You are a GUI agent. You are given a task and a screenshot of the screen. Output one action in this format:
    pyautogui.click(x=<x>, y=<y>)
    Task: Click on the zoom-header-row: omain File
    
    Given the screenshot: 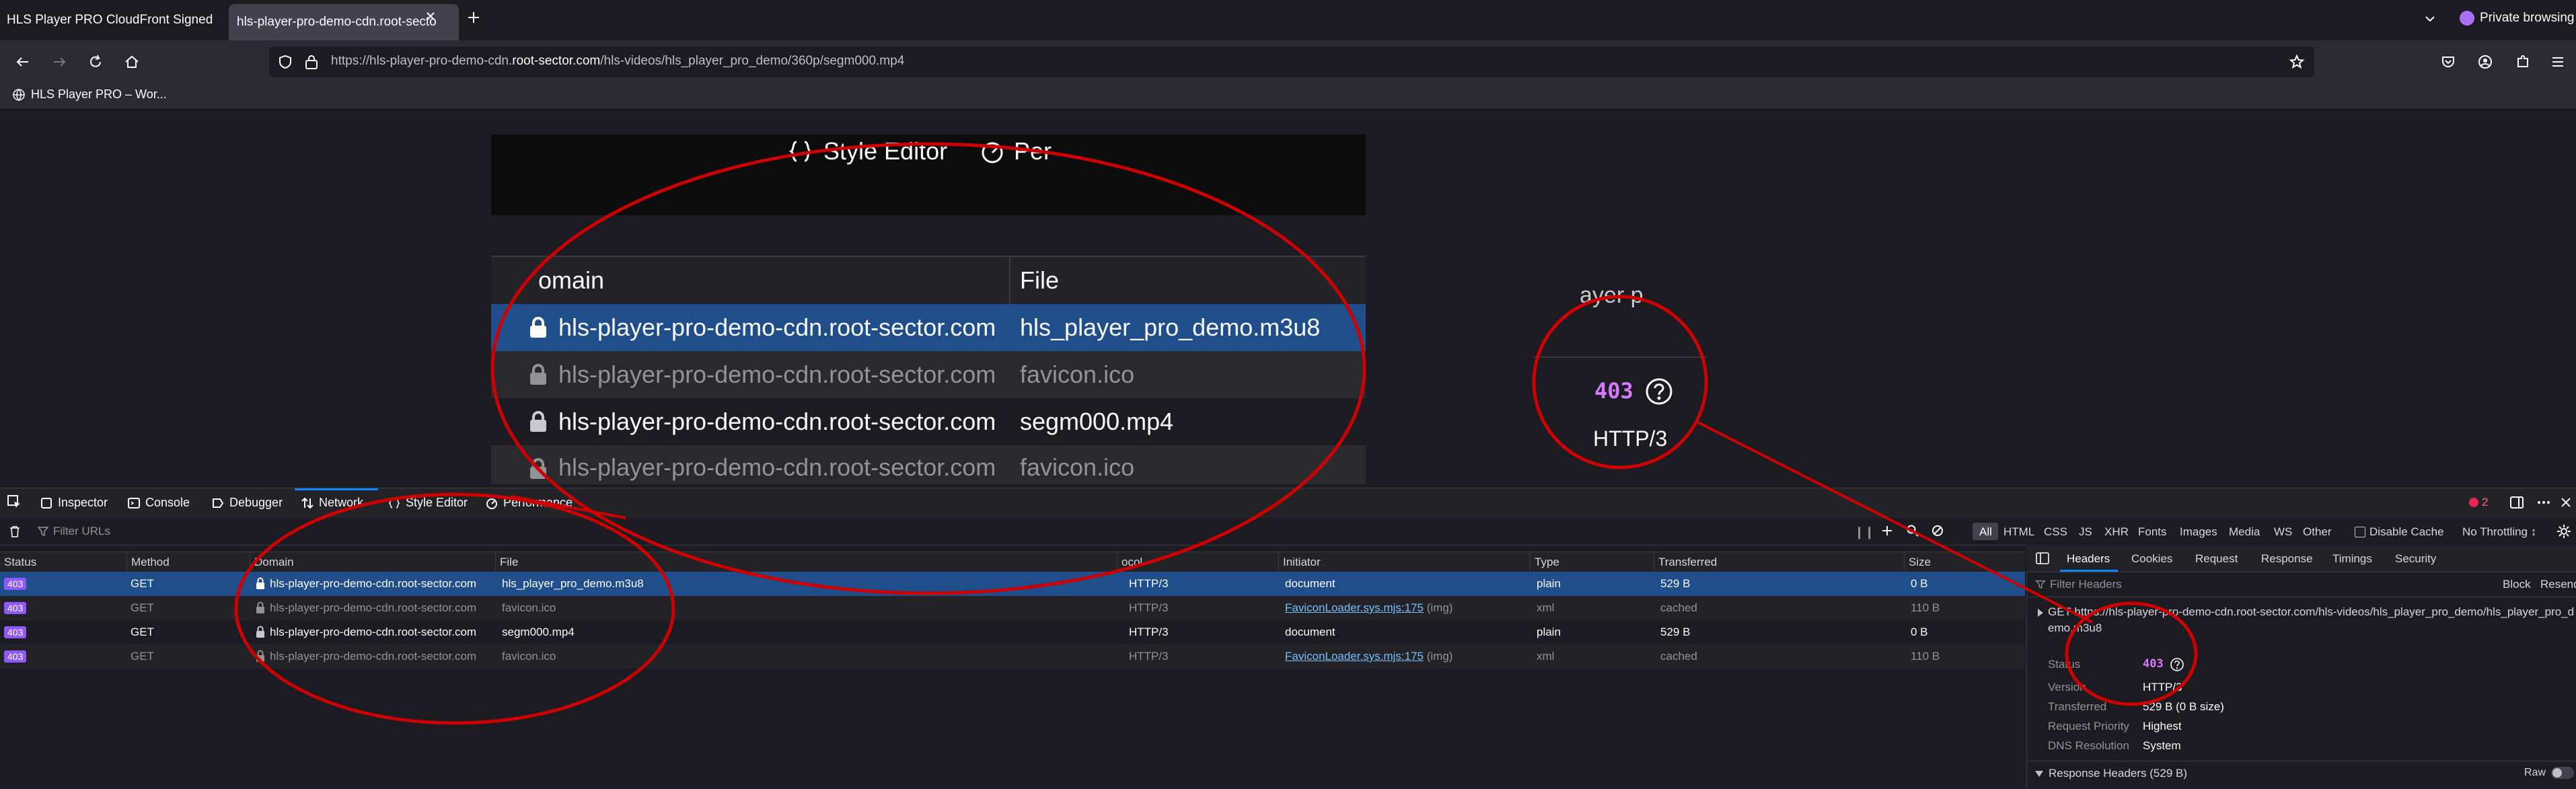 What is the action you would take?
    pyautogui.click(x=928, y=280)
    